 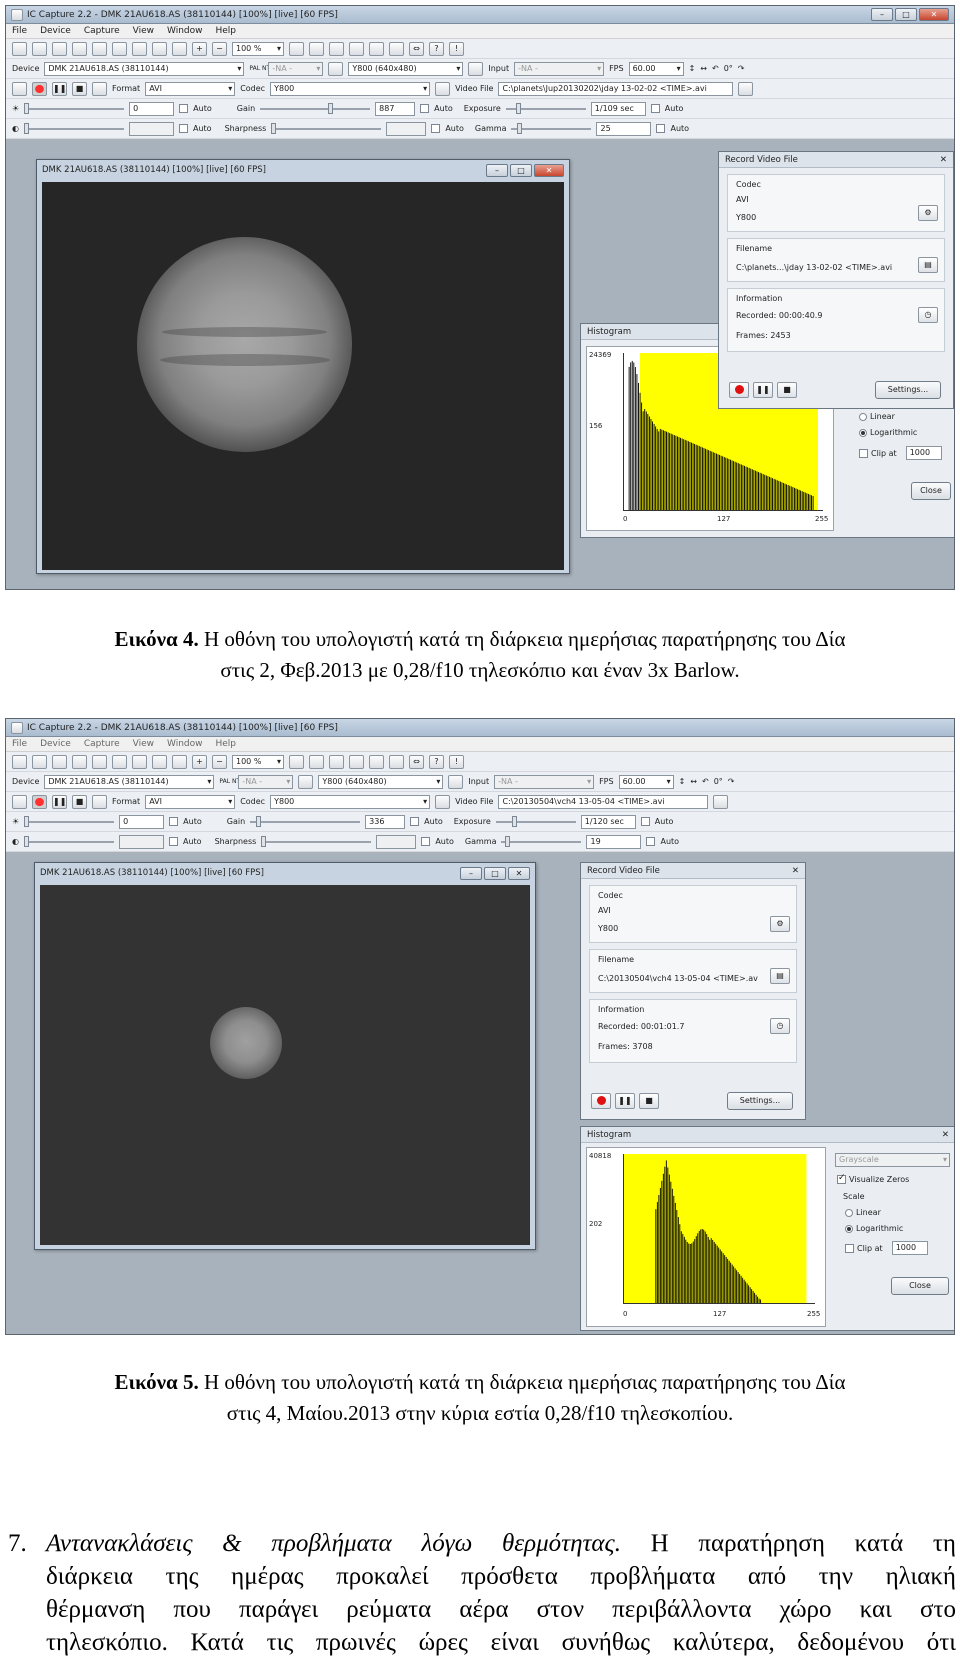 I want to click on record-close-icon: ✕, so click(x=943, y=160).